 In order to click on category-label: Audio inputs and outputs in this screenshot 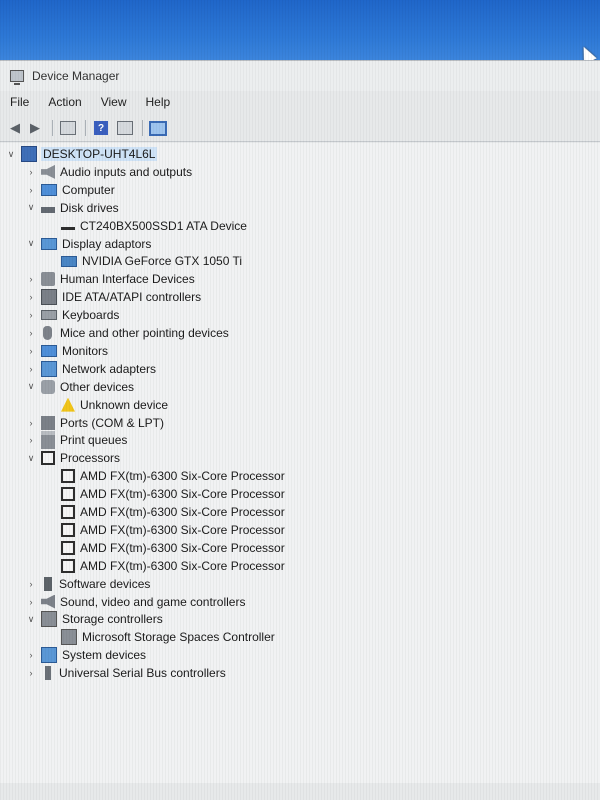, I will do `click(126, 171)`.